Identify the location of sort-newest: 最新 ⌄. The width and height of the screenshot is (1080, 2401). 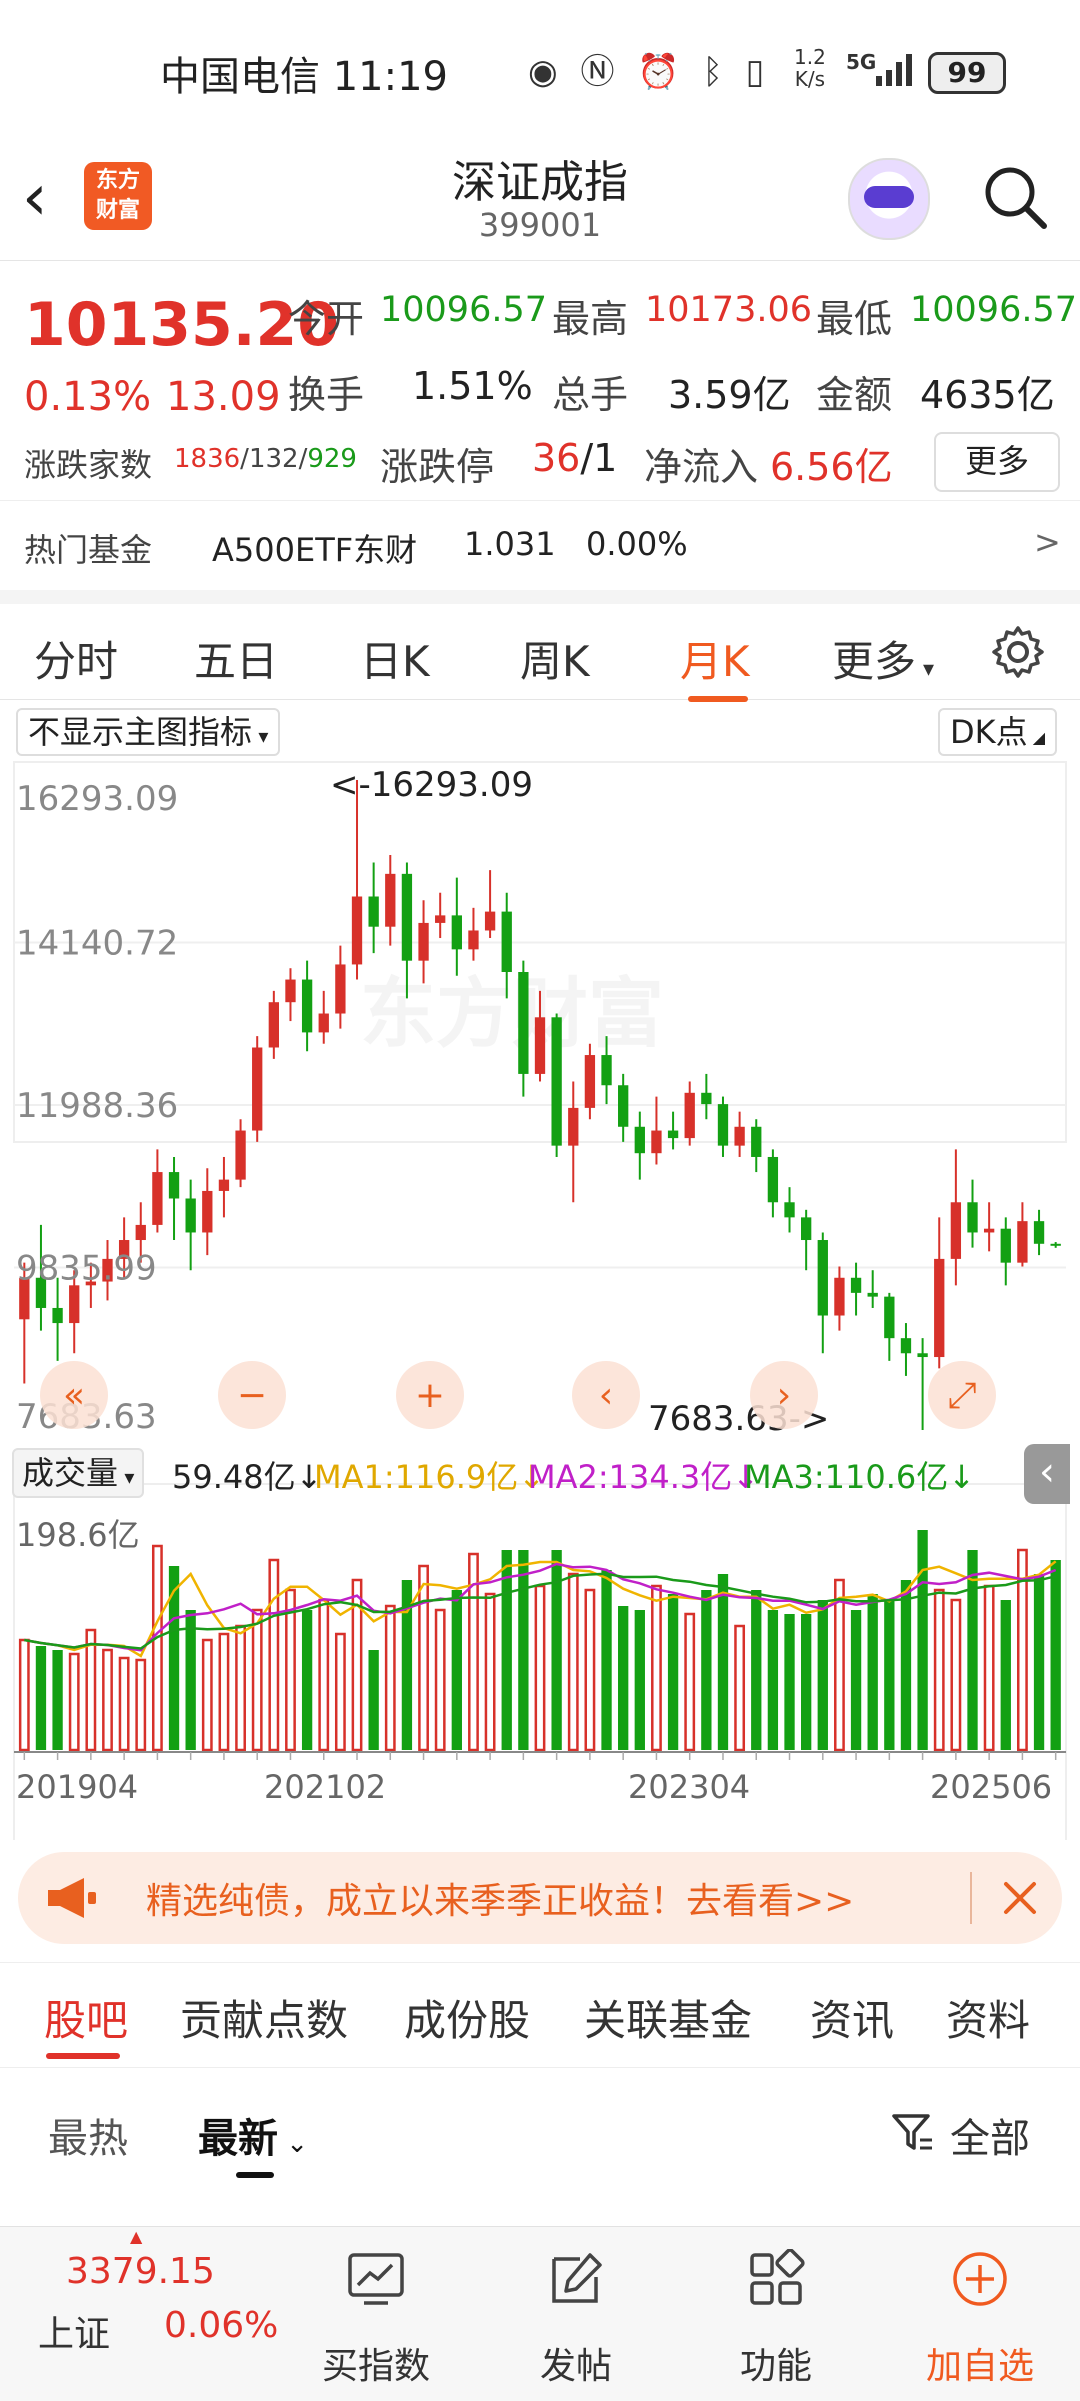
(253, 2135).